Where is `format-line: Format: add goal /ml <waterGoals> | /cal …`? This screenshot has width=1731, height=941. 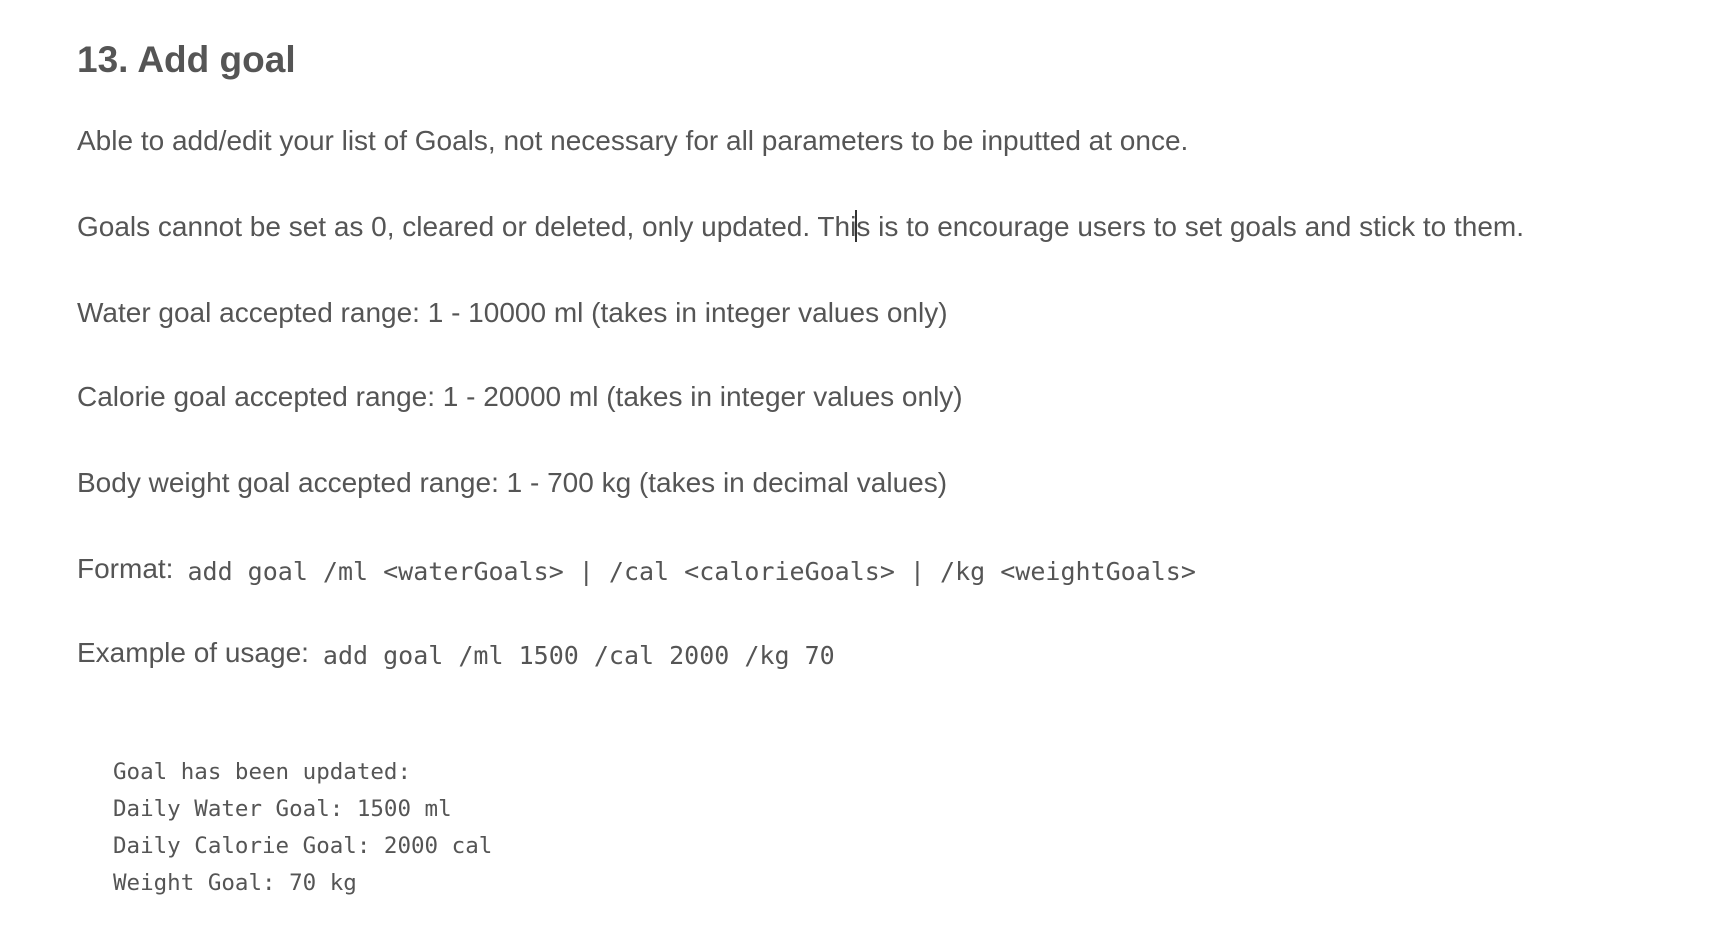 format-line: Format: add goal /ml <waterGoals> | /cal … is located at coordinates (636, 569).